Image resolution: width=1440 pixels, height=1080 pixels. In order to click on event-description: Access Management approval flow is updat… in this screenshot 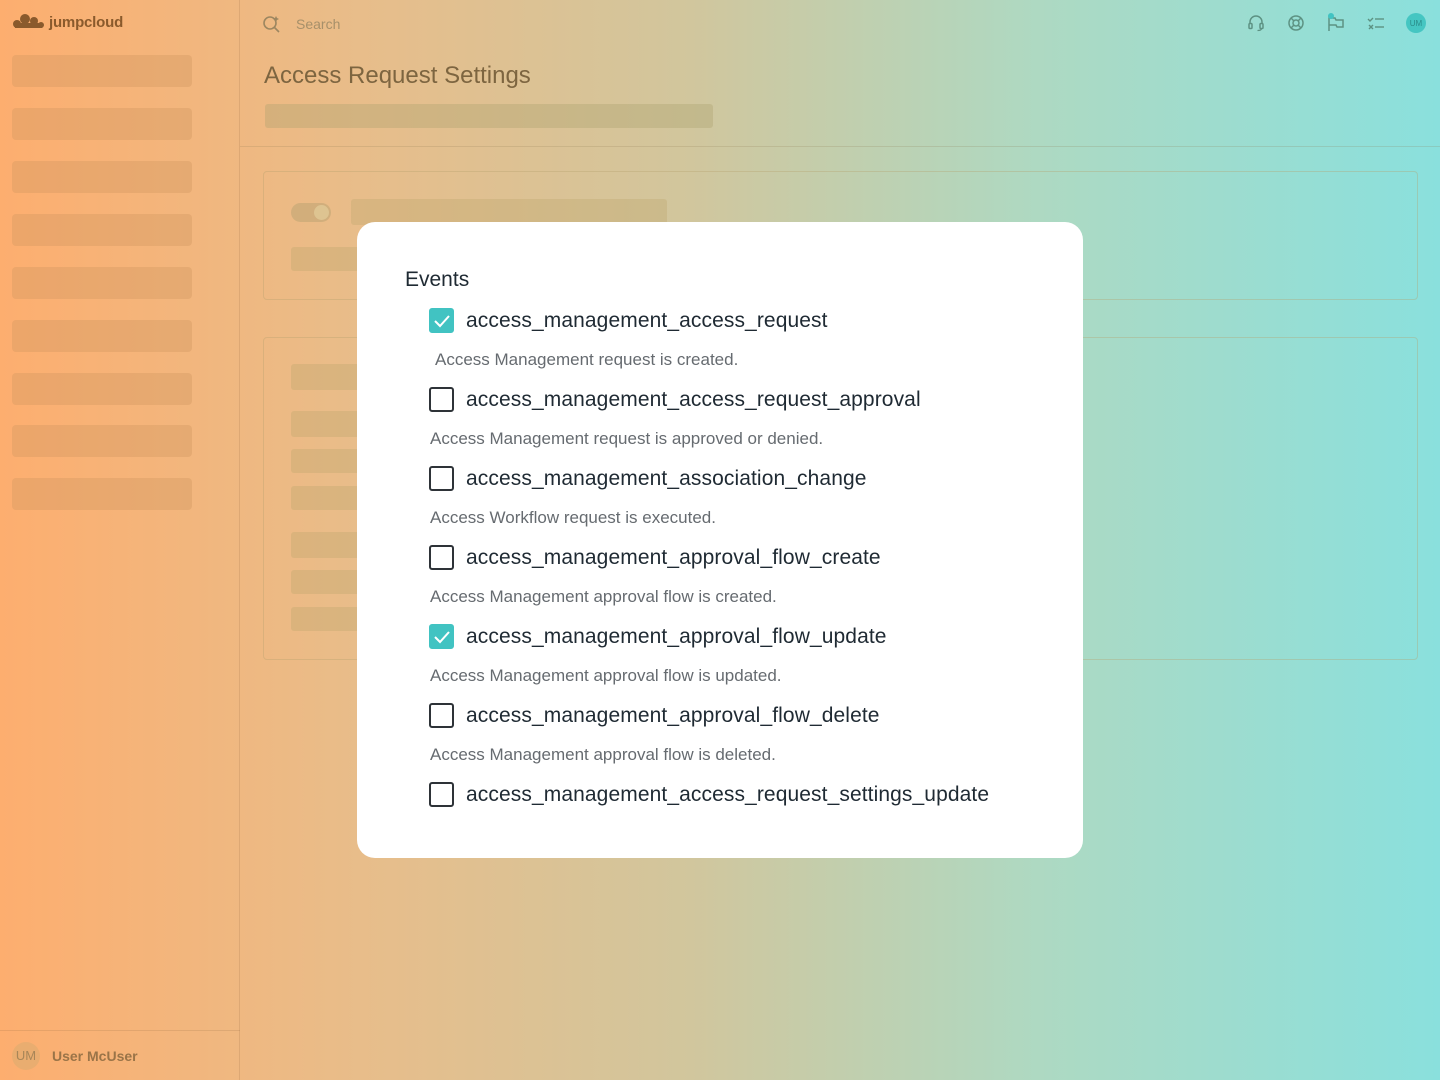, I will do `click(606, 675)`.